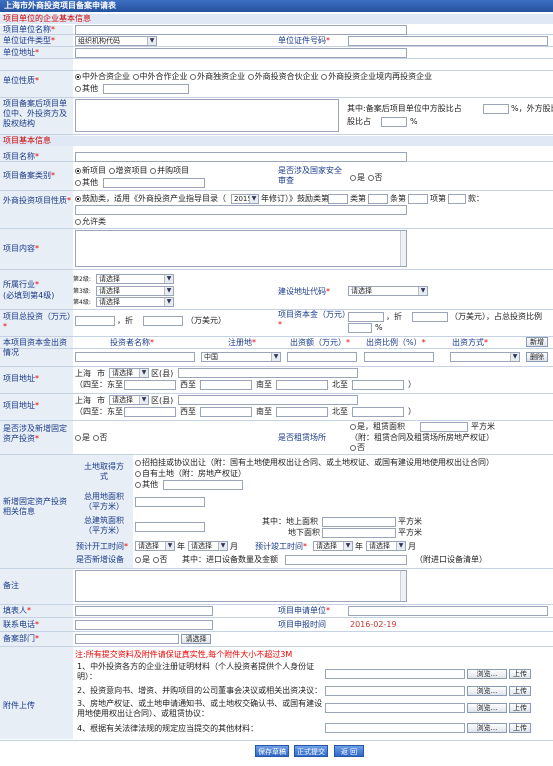 The image size is (553, 766). What do you see at coordinates (190, 474) in the screenshot?
I see `land-opt-2-radio: 自有土地（附：房地产权证）` at bounding box center [190, 474].